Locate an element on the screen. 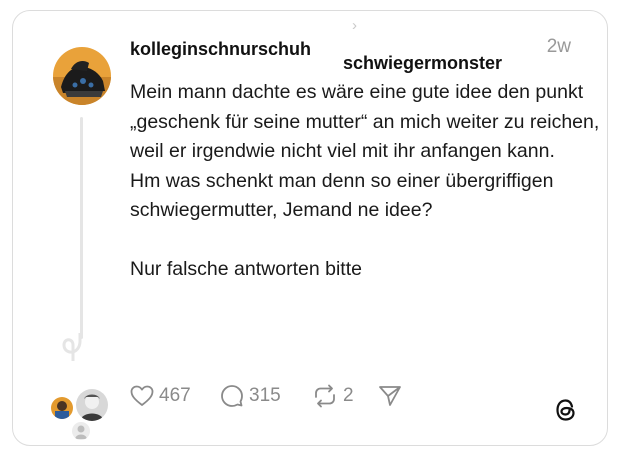  reply-avatars is located at coordinates (81, 416).